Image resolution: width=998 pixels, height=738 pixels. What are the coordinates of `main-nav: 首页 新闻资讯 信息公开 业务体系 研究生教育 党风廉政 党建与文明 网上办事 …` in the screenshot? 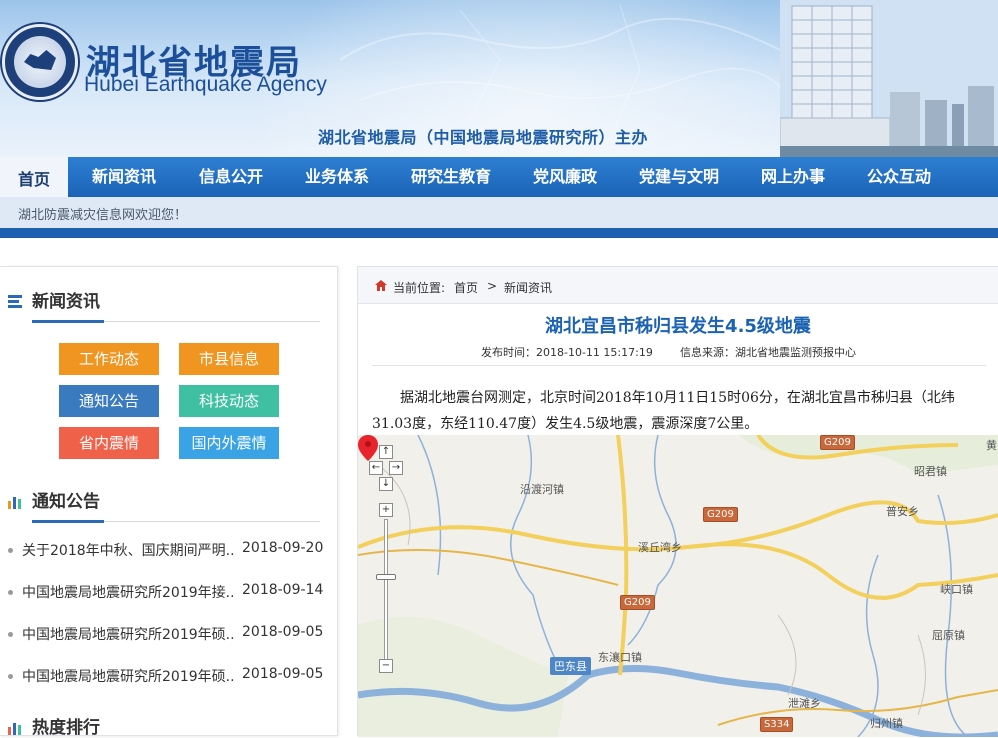 It's located at (499, 177).